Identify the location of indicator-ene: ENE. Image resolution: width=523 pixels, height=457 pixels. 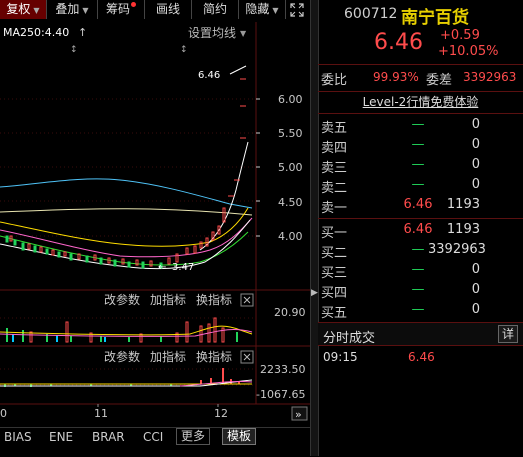
(61, 437).